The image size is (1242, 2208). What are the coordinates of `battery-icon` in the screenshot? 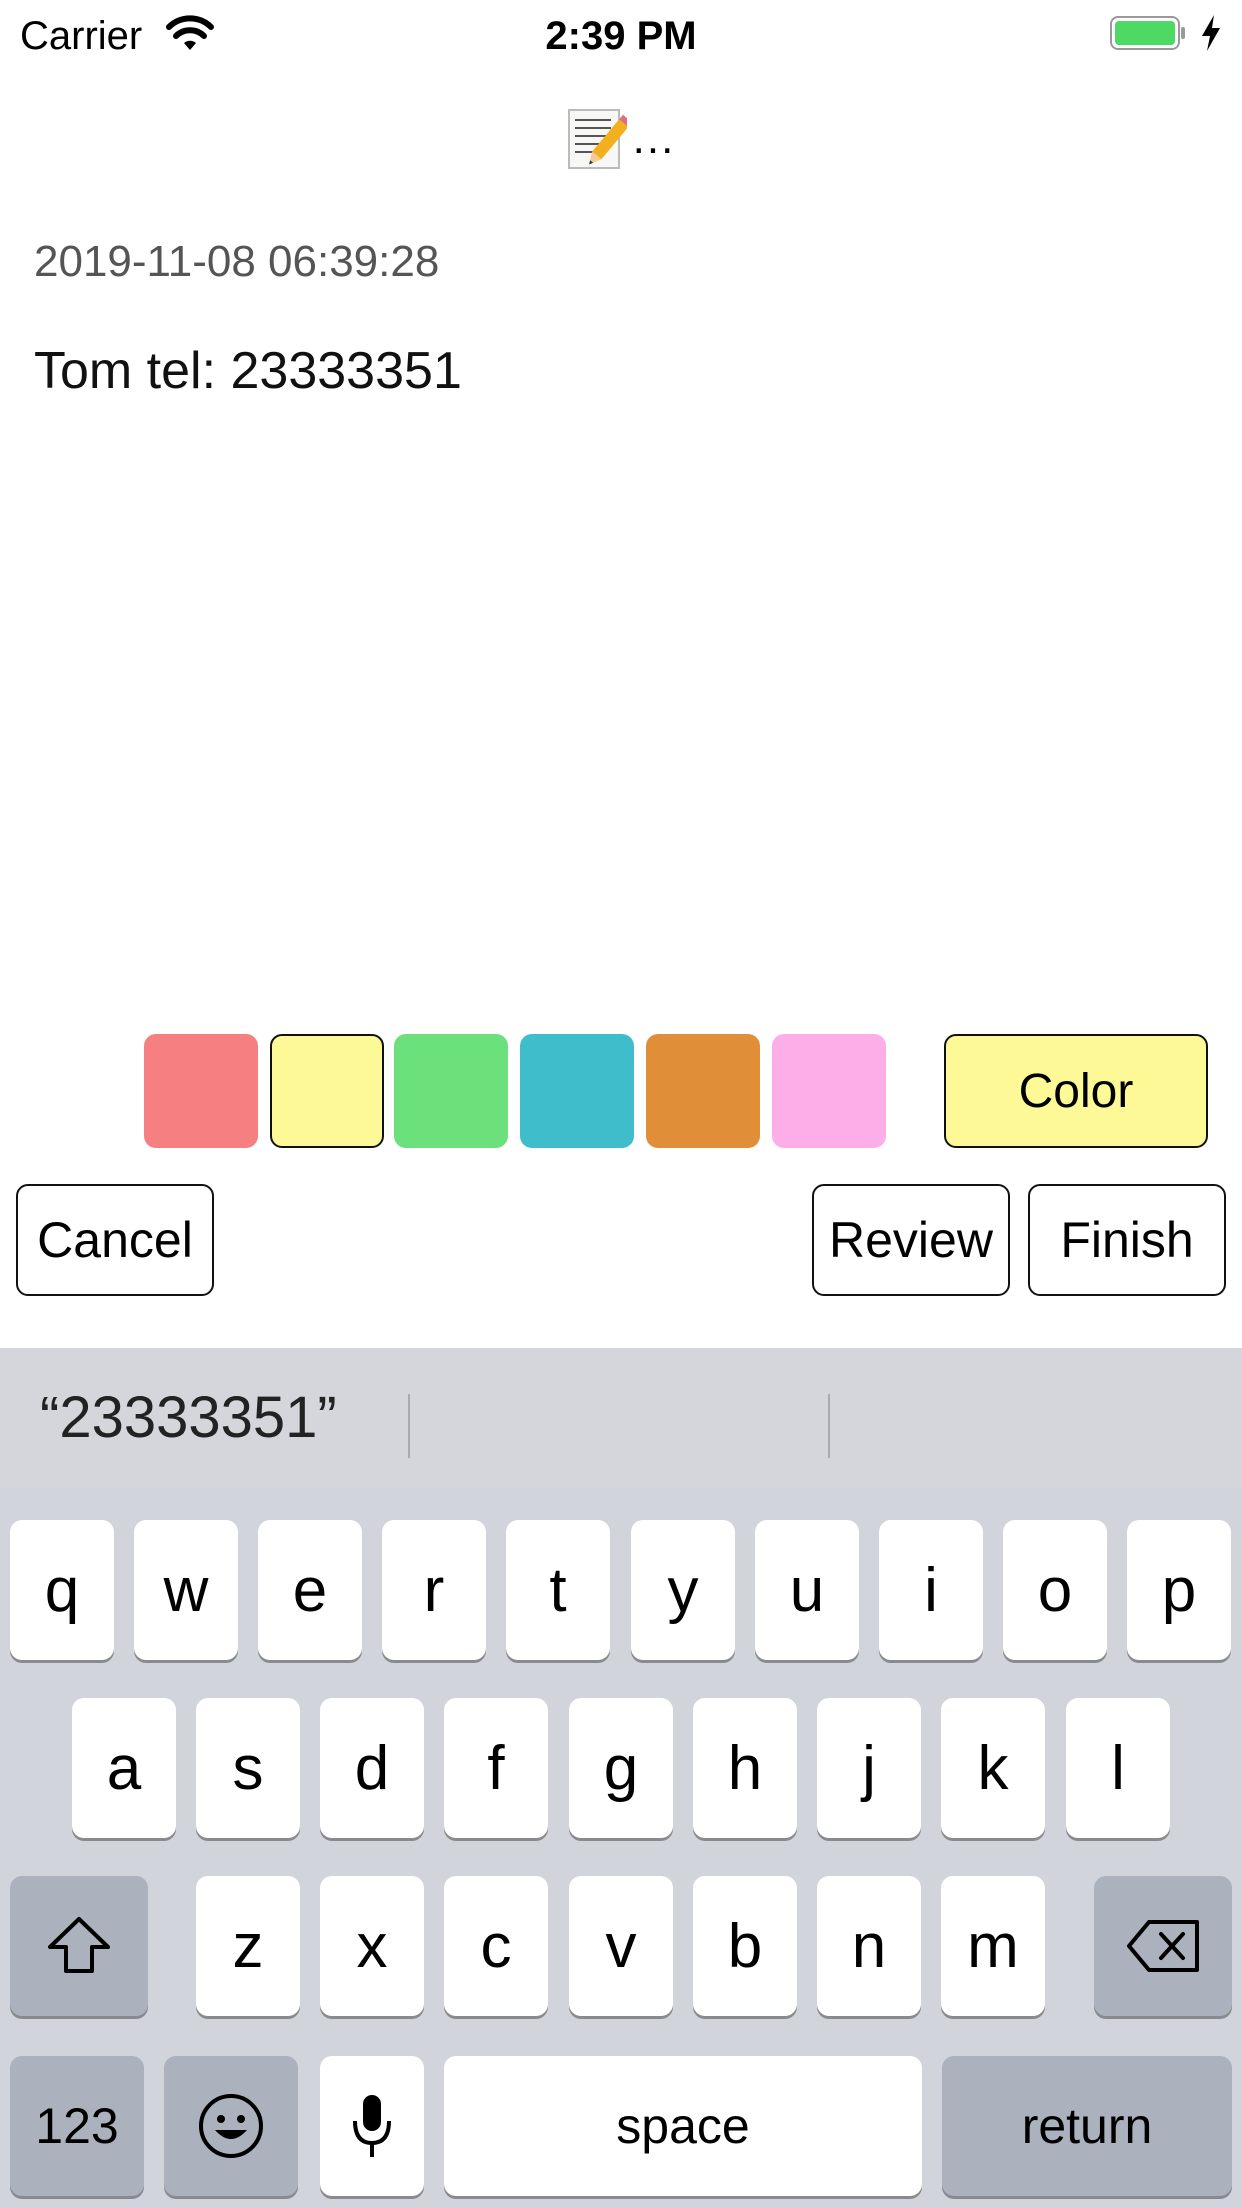 It's located at (1147, 33).